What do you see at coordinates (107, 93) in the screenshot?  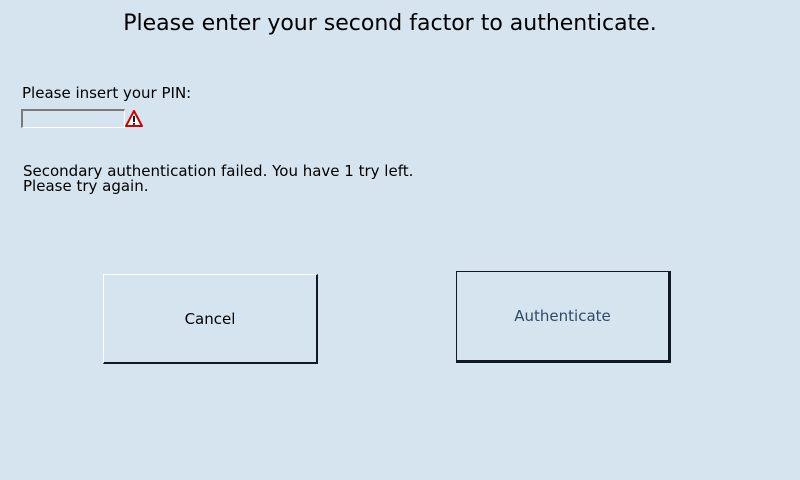 I see `pin-label: Please insert your PIN:` at bounding box center [107, 93].